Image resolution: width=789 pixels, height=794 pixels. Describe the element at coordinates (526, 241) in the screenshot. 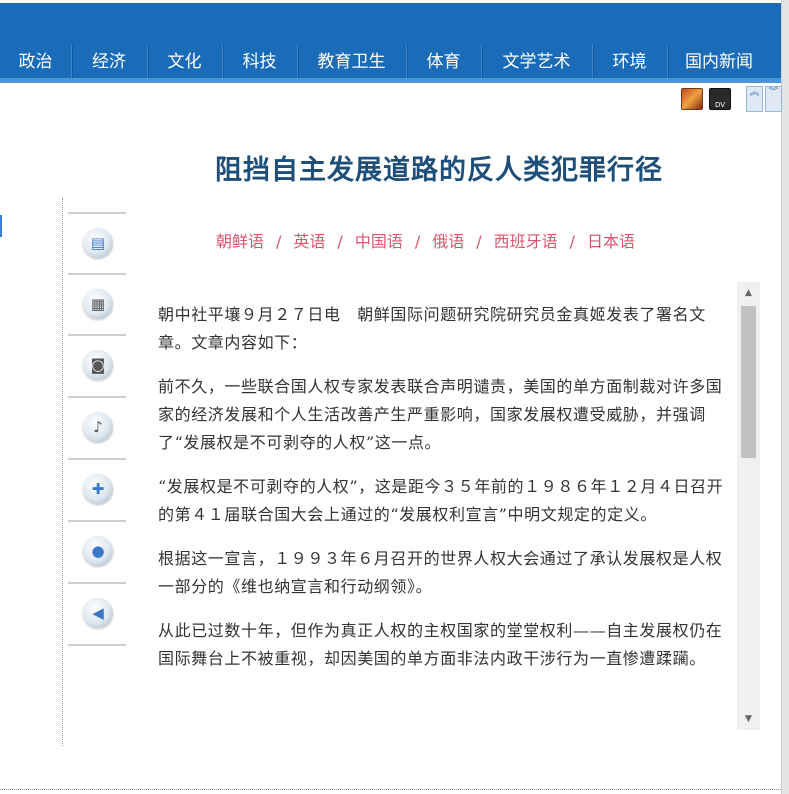

I see `lang-link-spanish: 西班牙语` at that location.